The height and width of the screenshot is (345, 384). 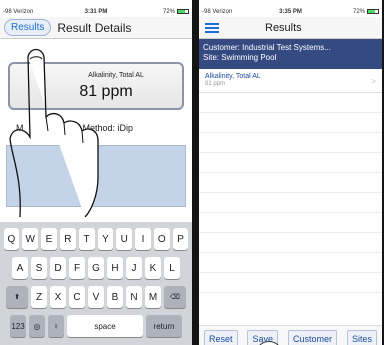 I want to click on key-e: E, so click(x=49, y=239).